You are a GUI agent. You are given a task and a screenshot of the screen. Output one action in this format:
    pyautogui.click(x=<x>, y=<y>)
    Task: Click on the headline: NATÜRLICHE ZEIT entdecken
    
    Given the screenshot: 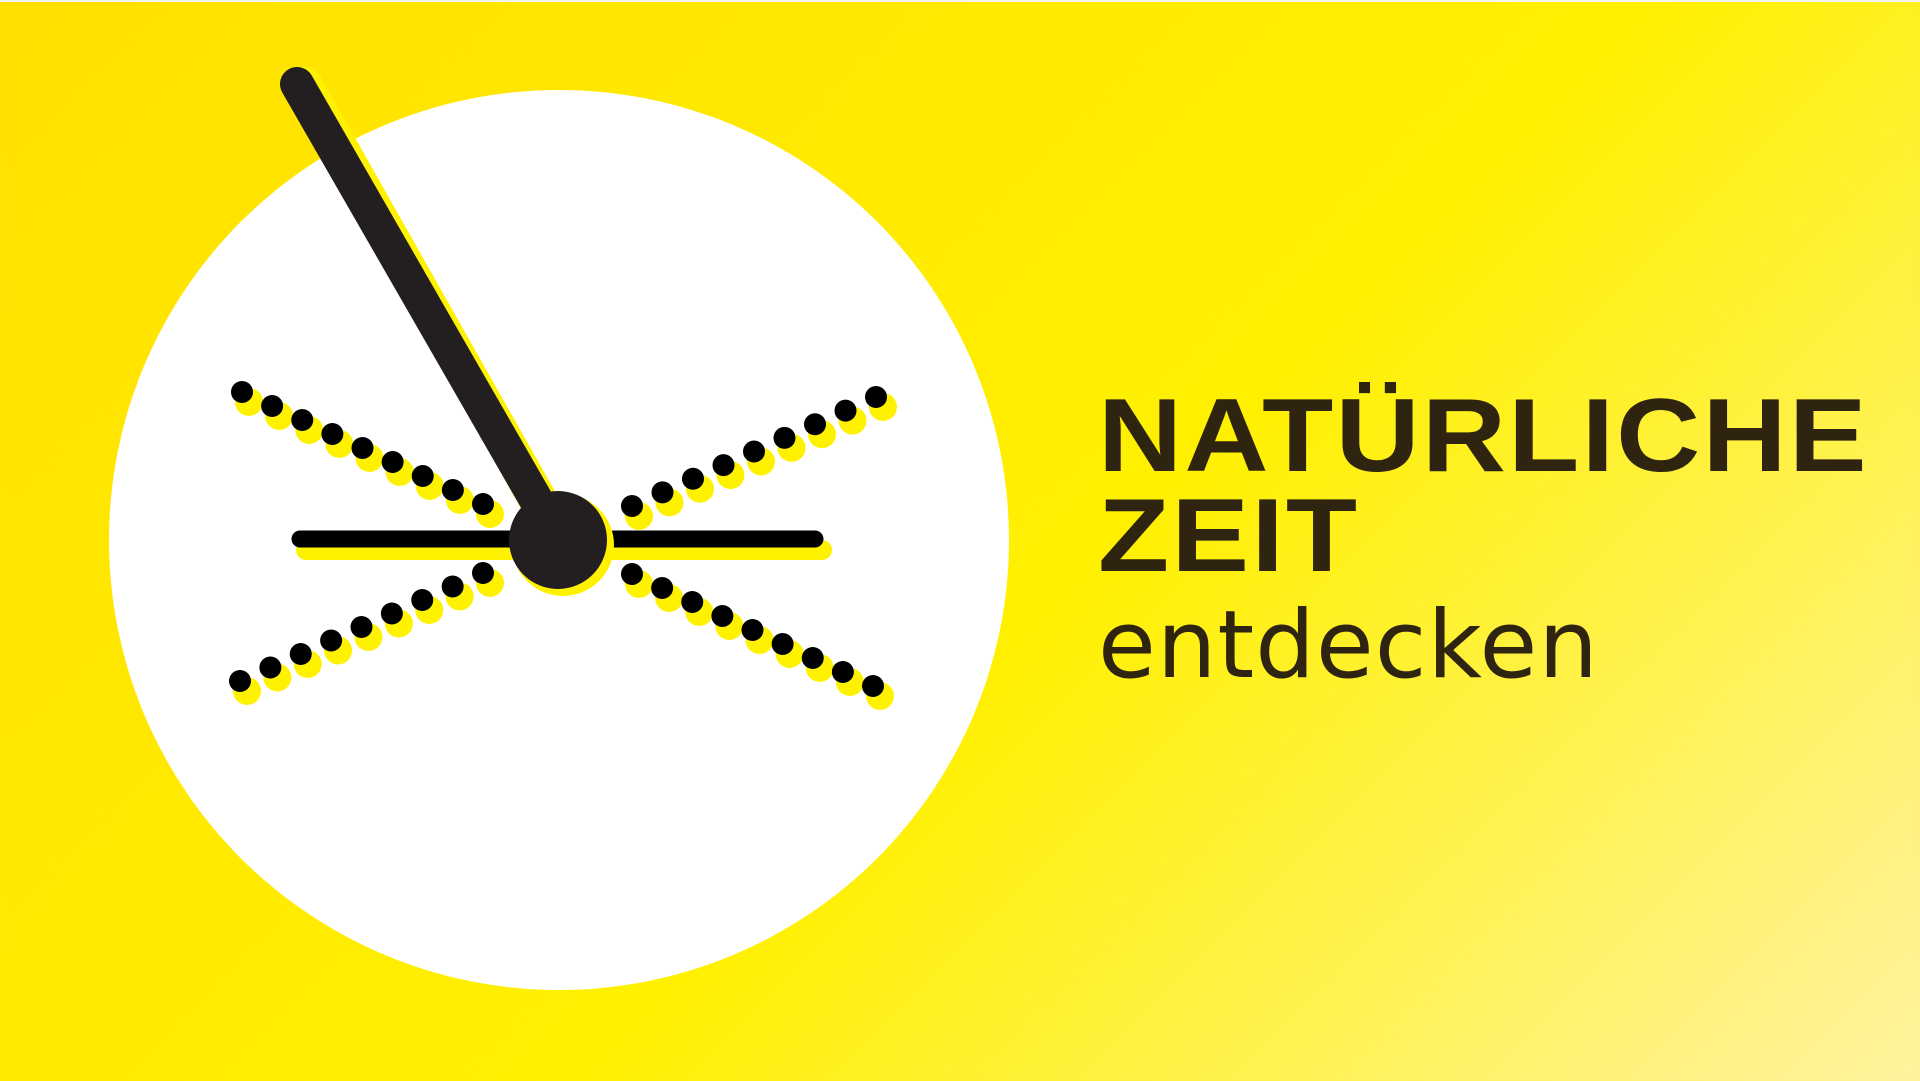 What is the action you would take?
    pyautogui.click(x=1488, y=542)
    